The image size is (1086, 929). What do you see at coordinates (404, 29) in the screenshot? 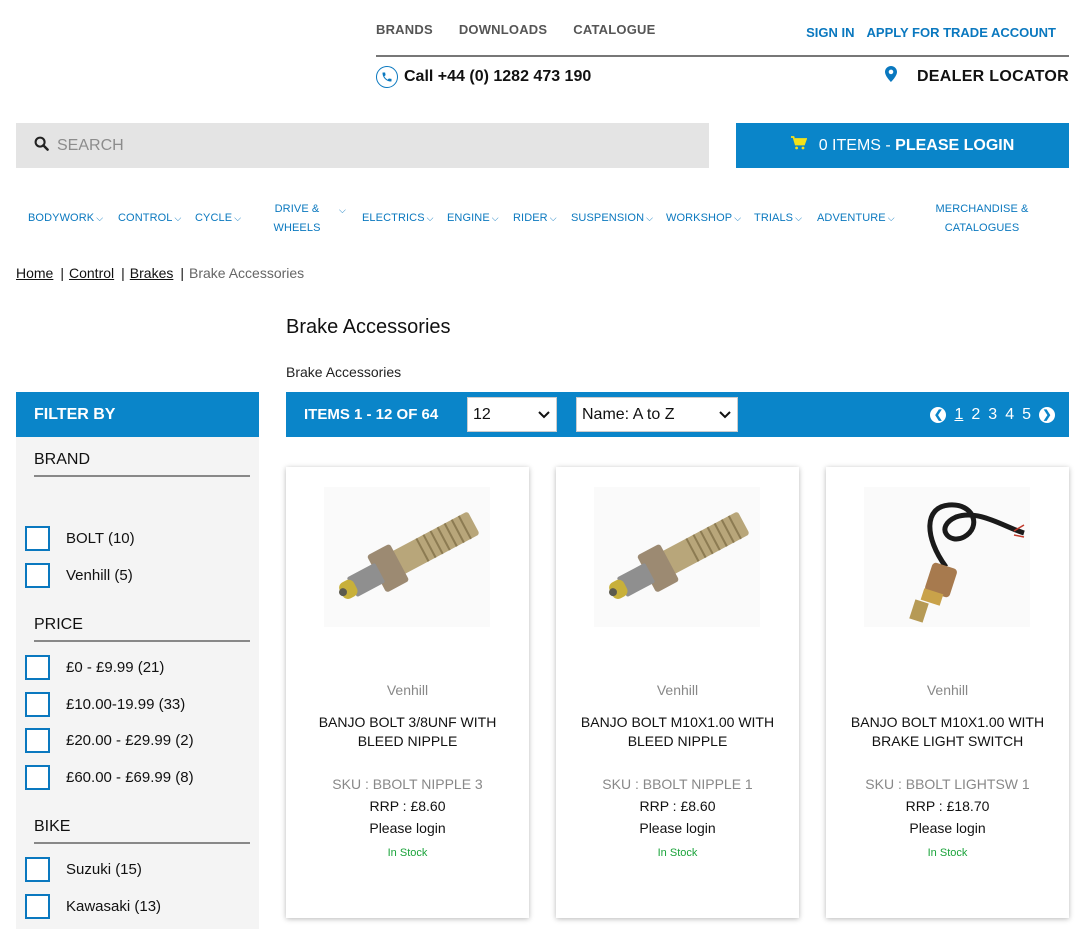
I see `brands-link: BRANDS` at bounding box center [404, 29].